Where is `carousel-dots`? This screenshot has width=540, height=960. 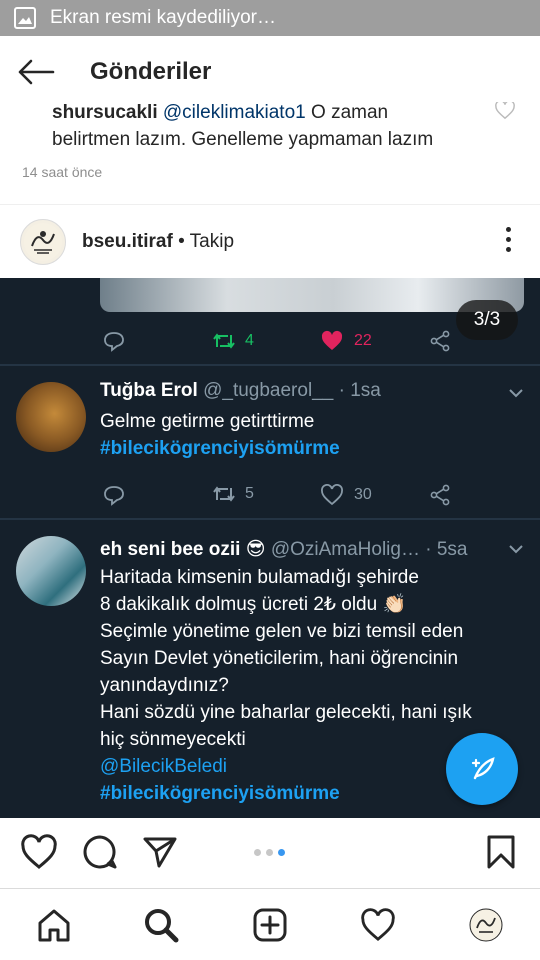 carousel-dots is located at coordinates (269, 852).